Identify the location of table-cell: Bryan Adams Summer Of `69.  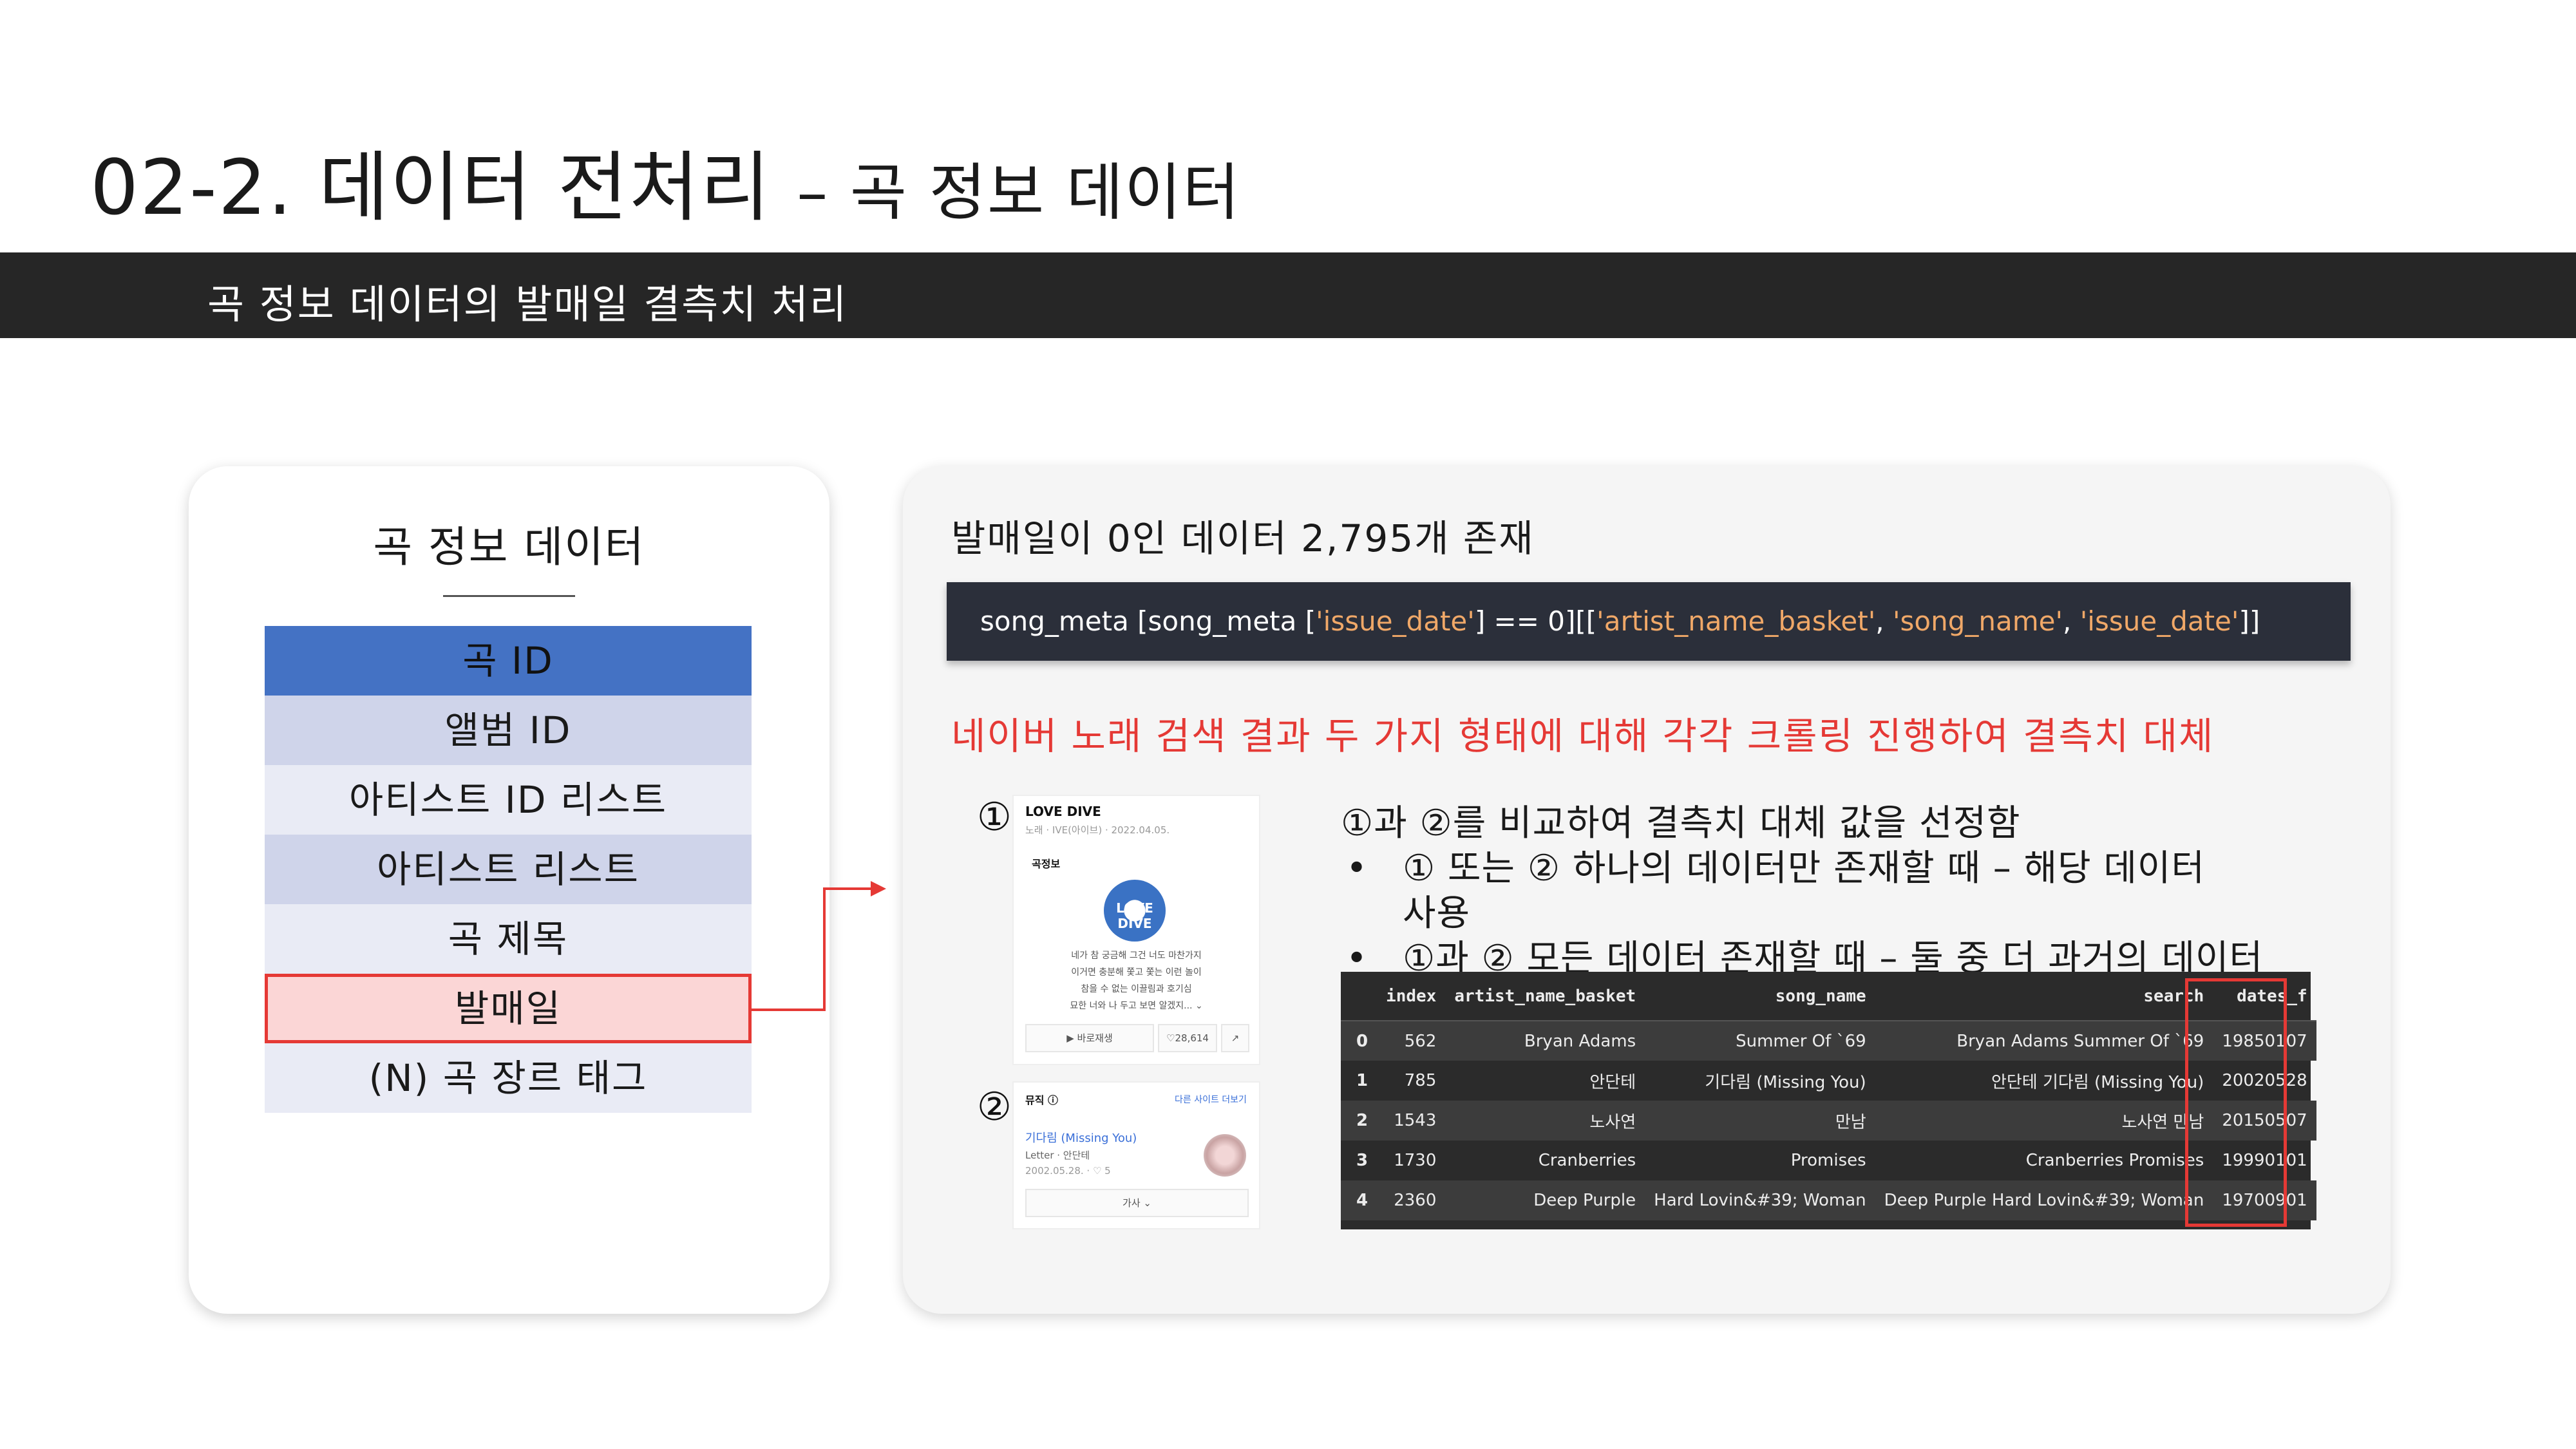
(2044, 1041).